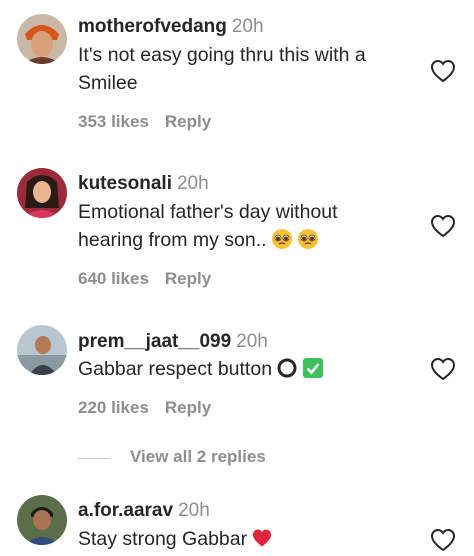 The height and width of the screenshot is (556, 474). What do you see at coordinates (113, 121) in the screenshot?
I see `likes-count: 353 likes` at bounding box center [113, 121].